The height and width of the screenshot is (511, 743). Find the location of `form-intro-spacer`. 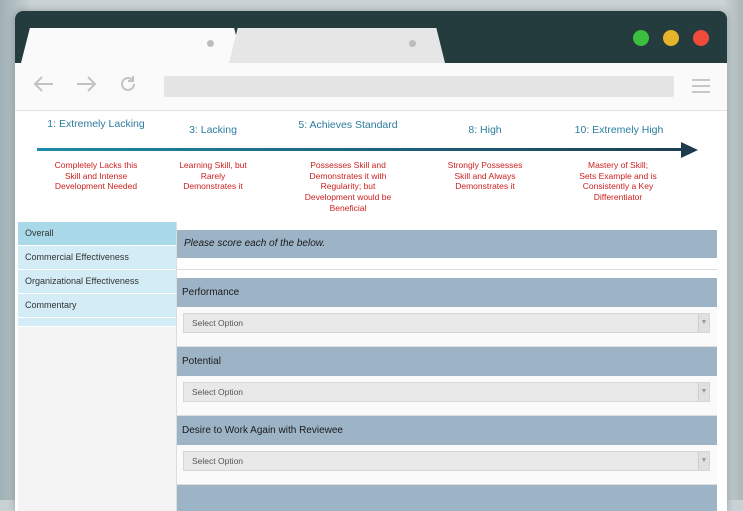

form-intro-spacer is located at coordinates (447, 264).